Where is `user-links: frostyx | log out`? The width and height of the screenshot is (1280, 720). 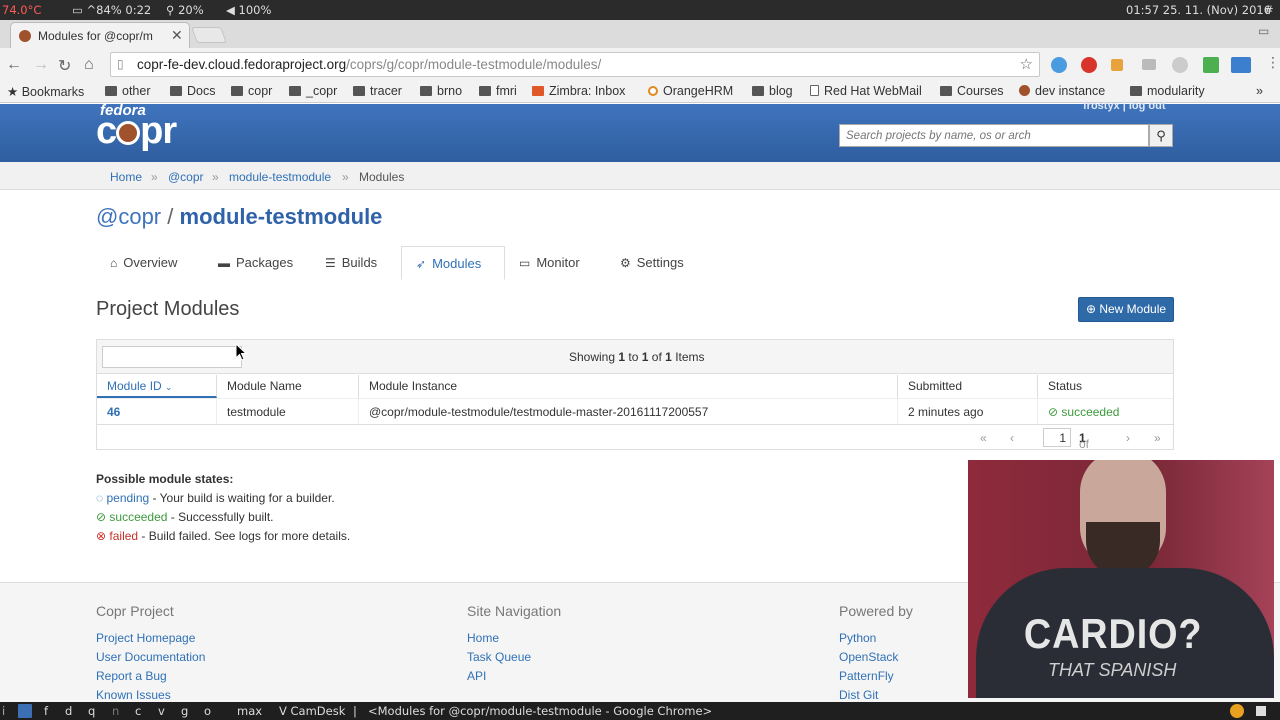
user-links: frostyx | log out is located at coordinates (1124, 106).